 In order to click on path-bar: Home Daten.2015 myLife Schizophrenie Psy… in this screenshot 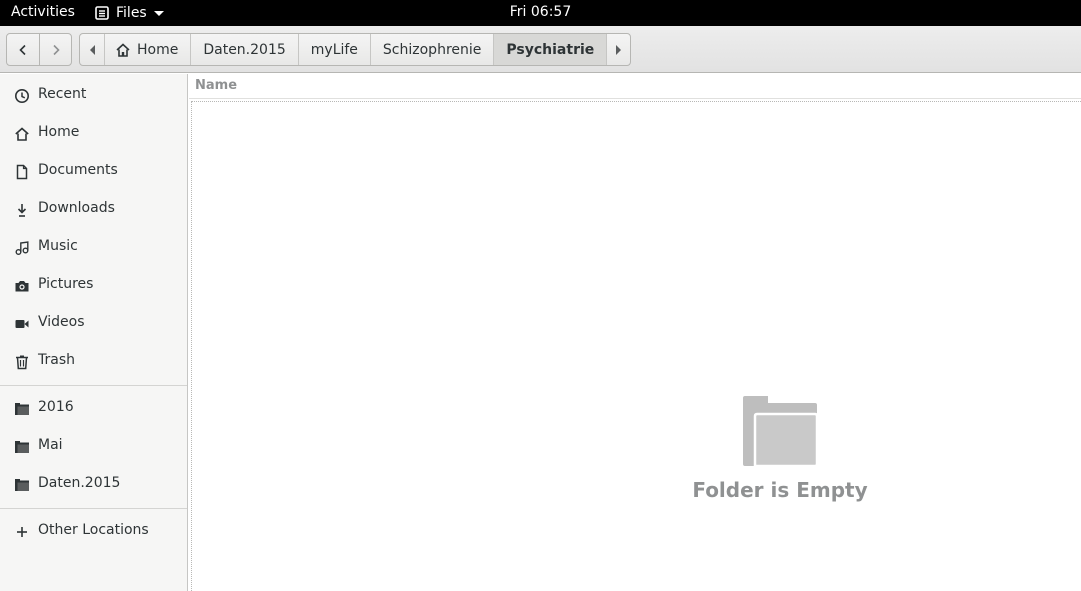, I will do `click(355, 49)`.